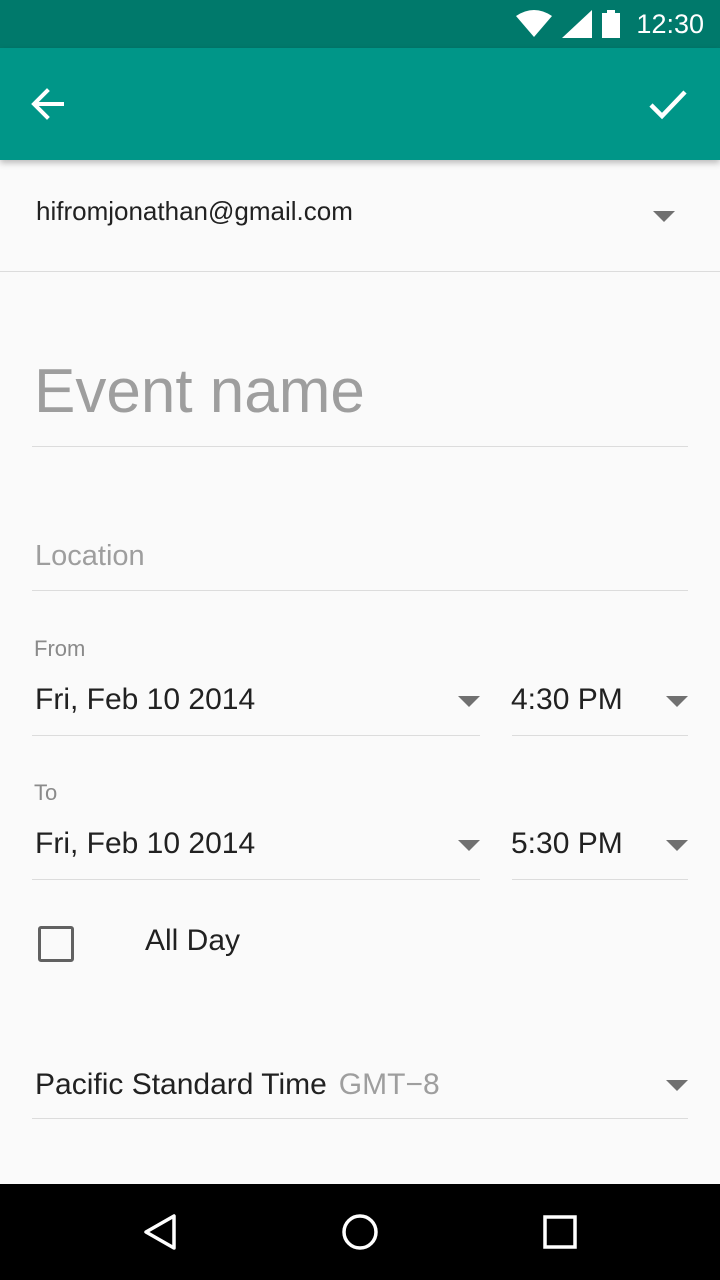  I want to click on back-button, so click(48, 104).